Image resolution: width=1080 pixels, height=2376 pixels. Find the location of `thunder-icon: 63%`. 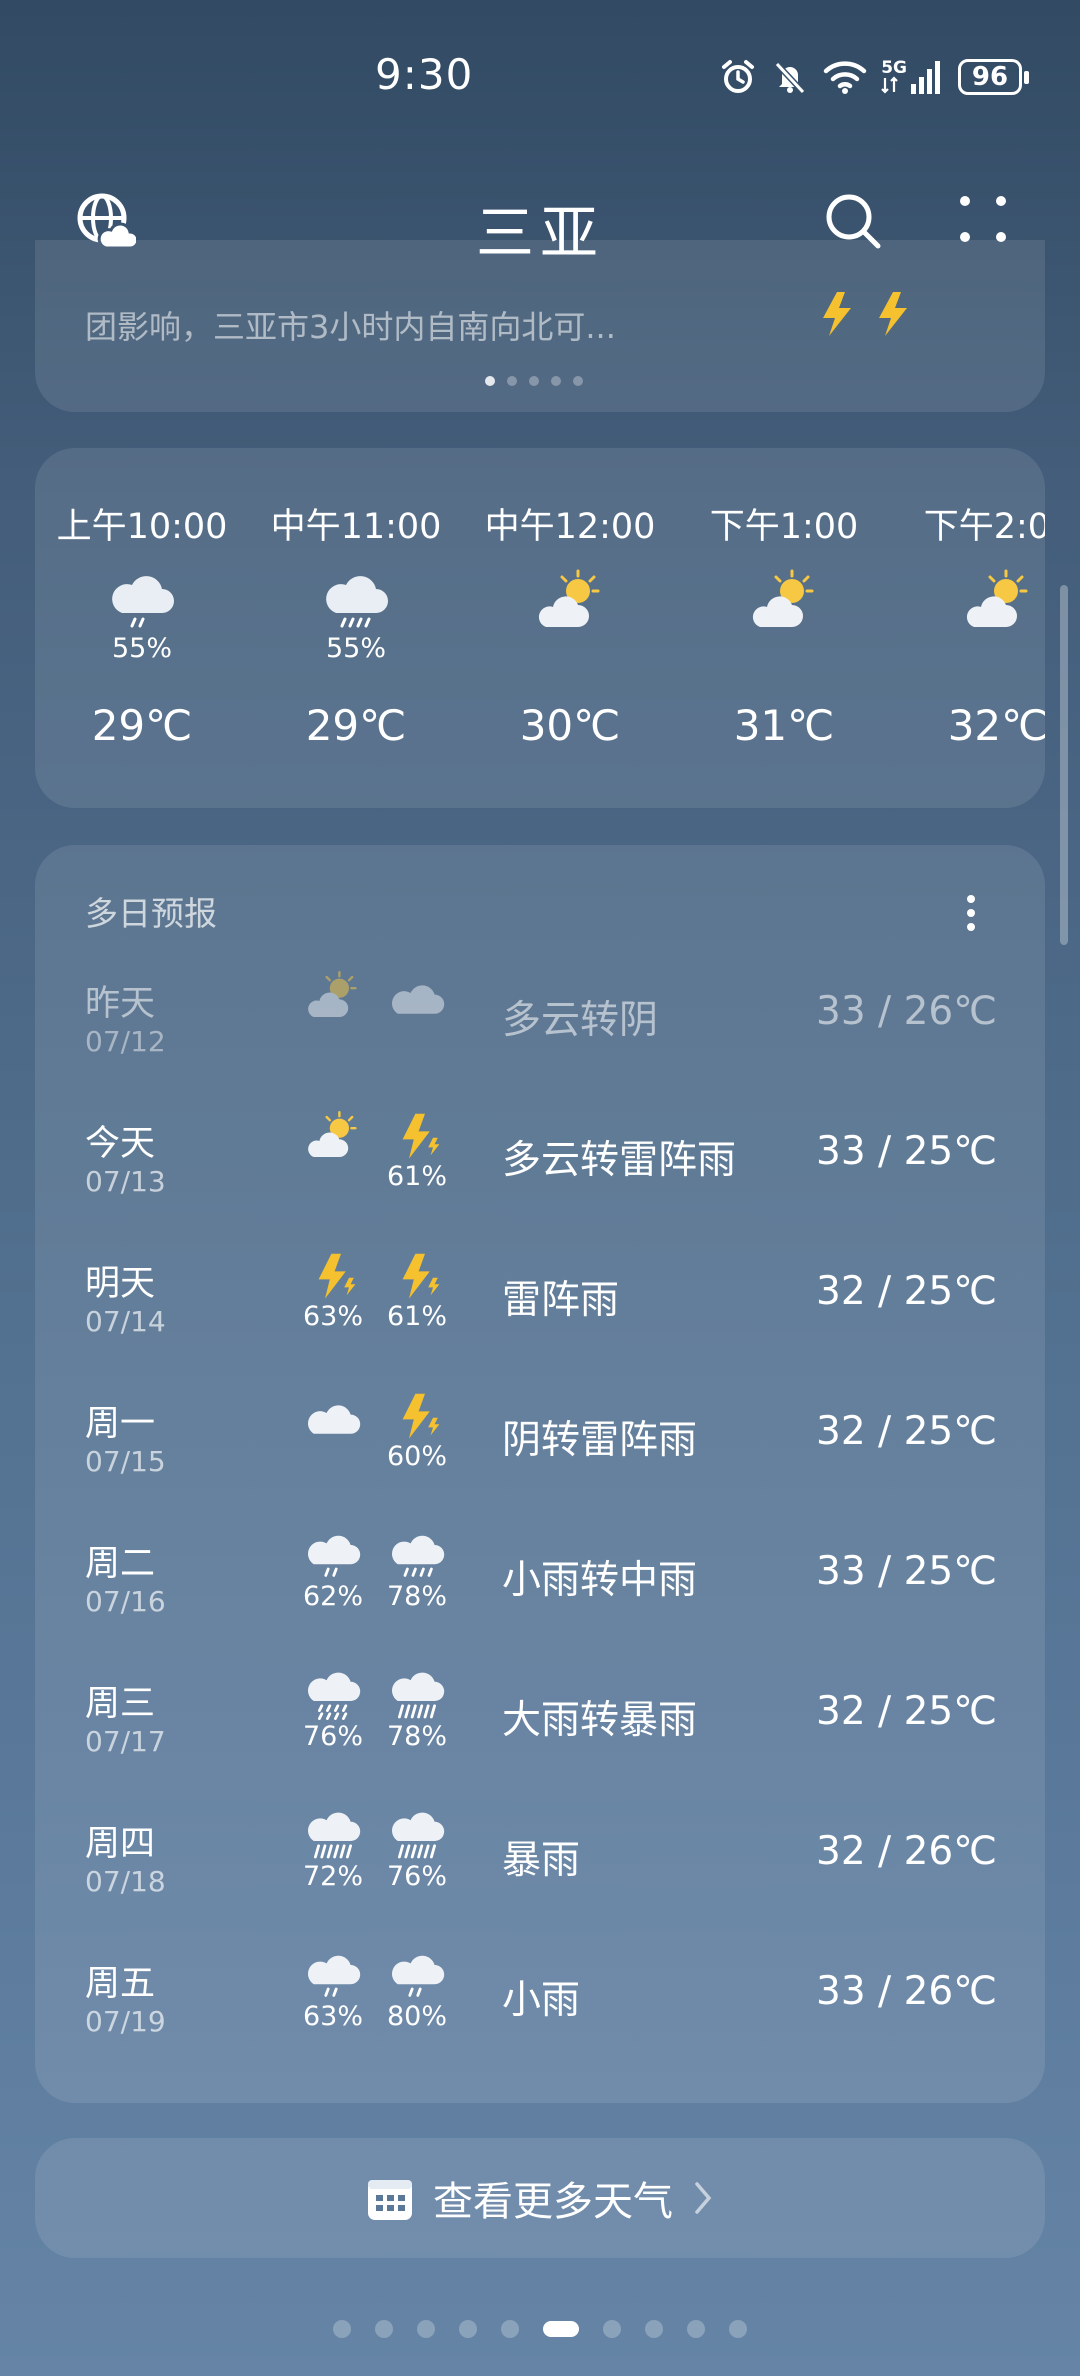

thunder-icon: 63% is located at coordinates (333, 1294).